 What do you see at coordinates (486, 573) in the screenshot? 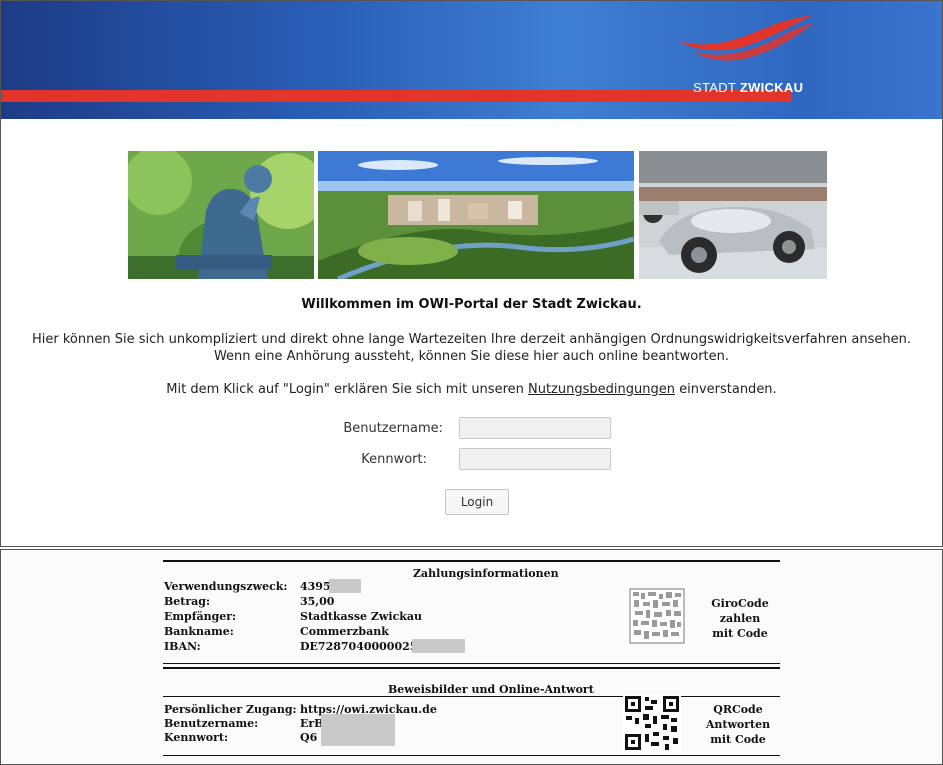
I see `payment-info-title: Zahlungsinformationen` at bounding box center [486, 573].